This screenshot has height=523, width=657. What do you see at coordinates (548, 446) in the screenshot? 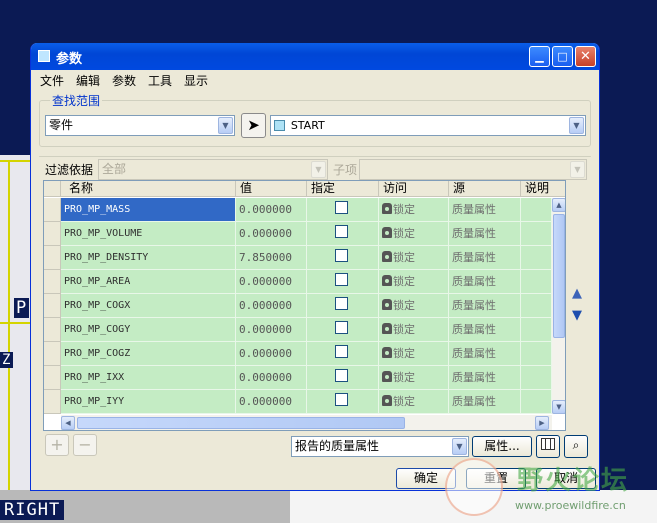
I see `table-columns-button` at bounding box center [548, 446].